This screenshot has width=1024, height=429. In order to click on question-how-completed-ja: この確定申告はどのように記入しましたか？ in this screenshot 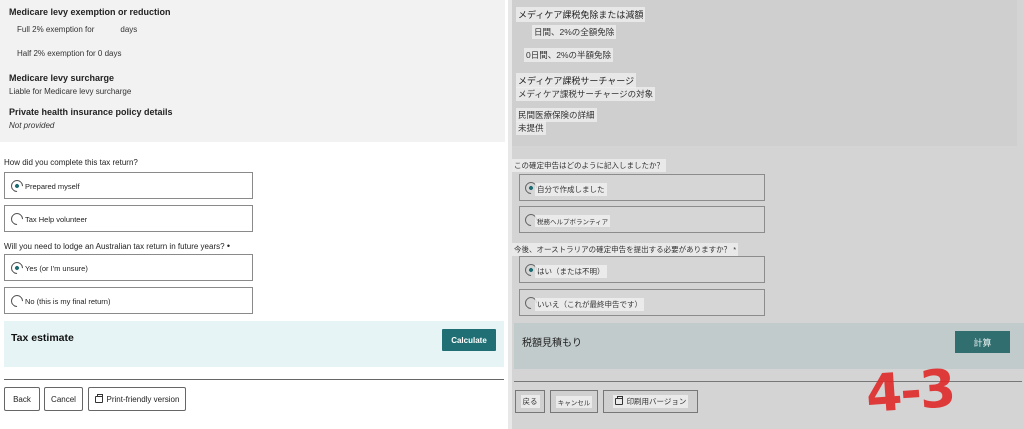, I will do `click(589, 165)`.